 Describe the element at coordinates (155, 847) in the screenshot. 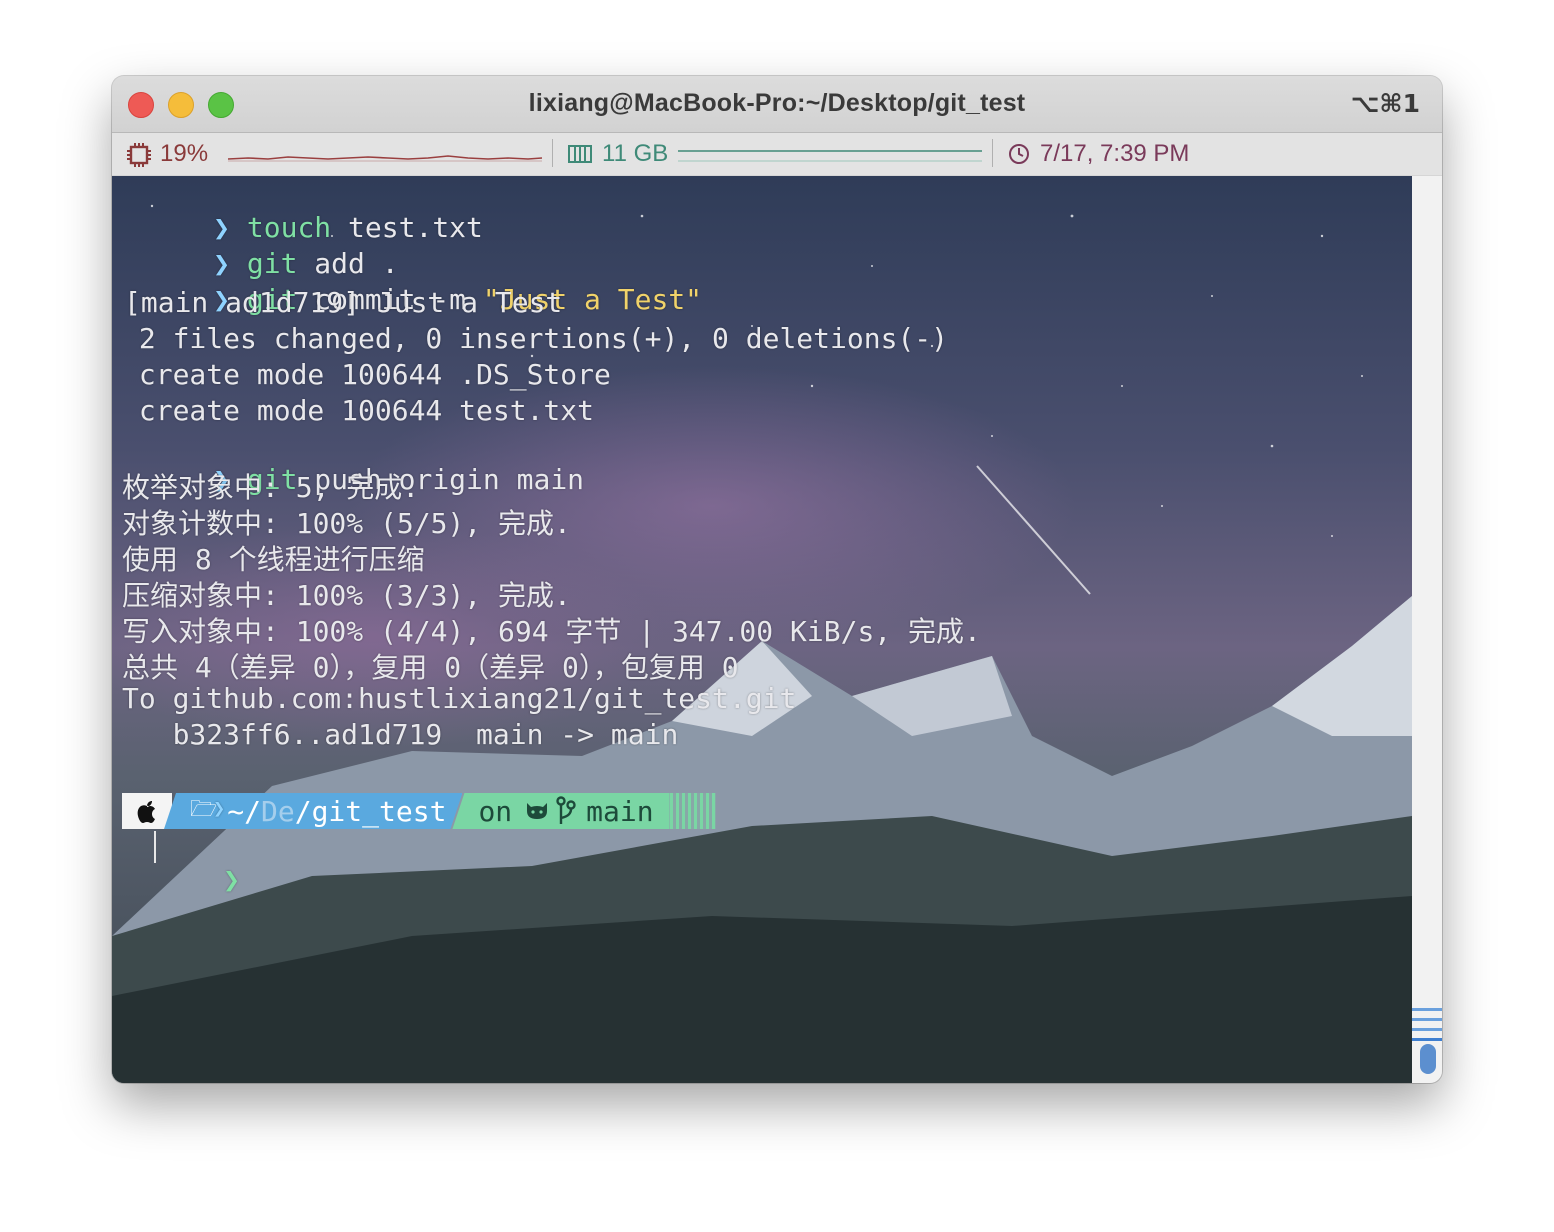

I see `text-cursor` at that location.